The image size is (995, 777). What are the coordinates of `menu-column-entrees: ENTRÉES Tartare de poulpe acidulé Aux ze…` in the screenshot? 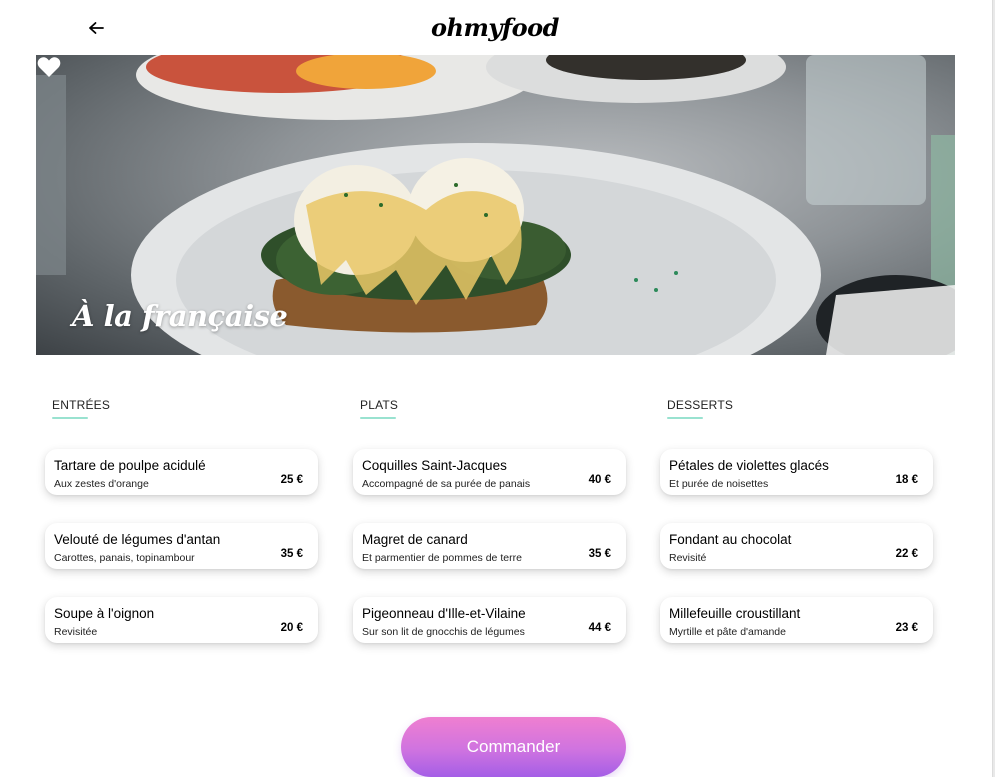 It's located at (185, 520).